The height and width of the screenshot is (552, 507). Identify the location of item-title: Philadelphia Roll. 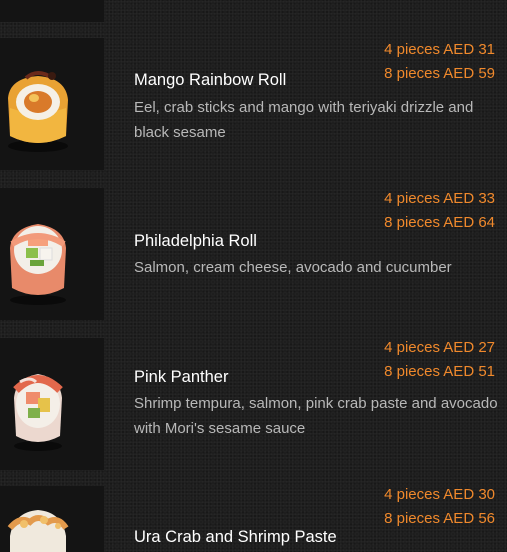
(195, 241).